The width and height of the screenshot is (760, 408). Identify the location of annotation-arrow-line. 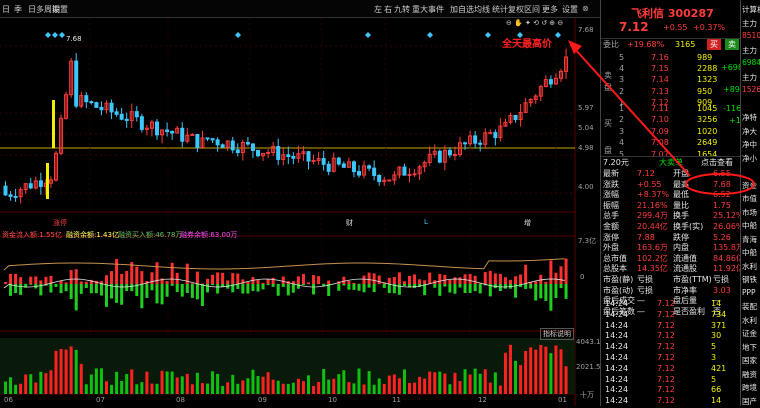
(632, 112).